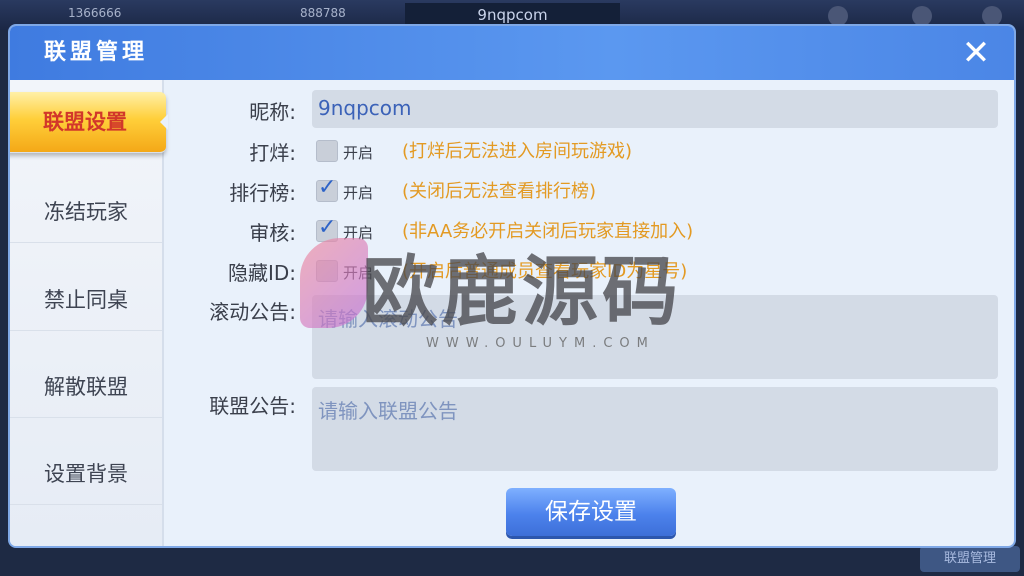 The height and width of the screenshot is (576, 1024). What do you see at coordinates (327, 151) in the screenshot?
I see `close-room-checkbox` at bounding box center [327, 151].